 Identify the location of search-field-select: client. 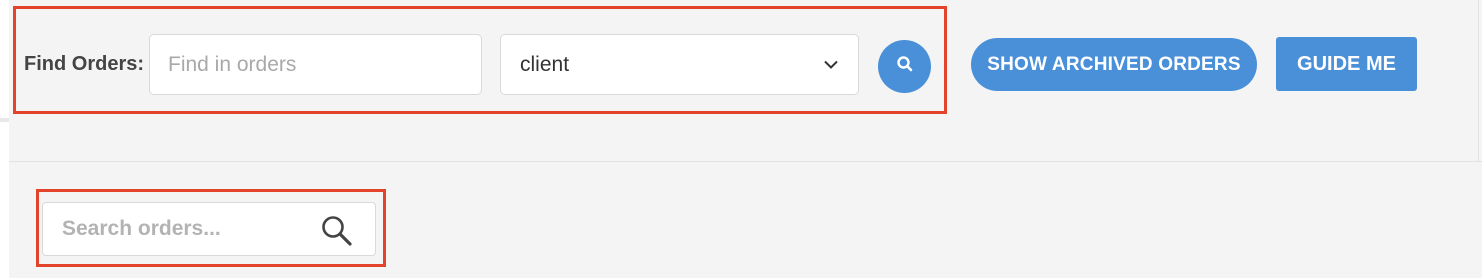
(679, 64).